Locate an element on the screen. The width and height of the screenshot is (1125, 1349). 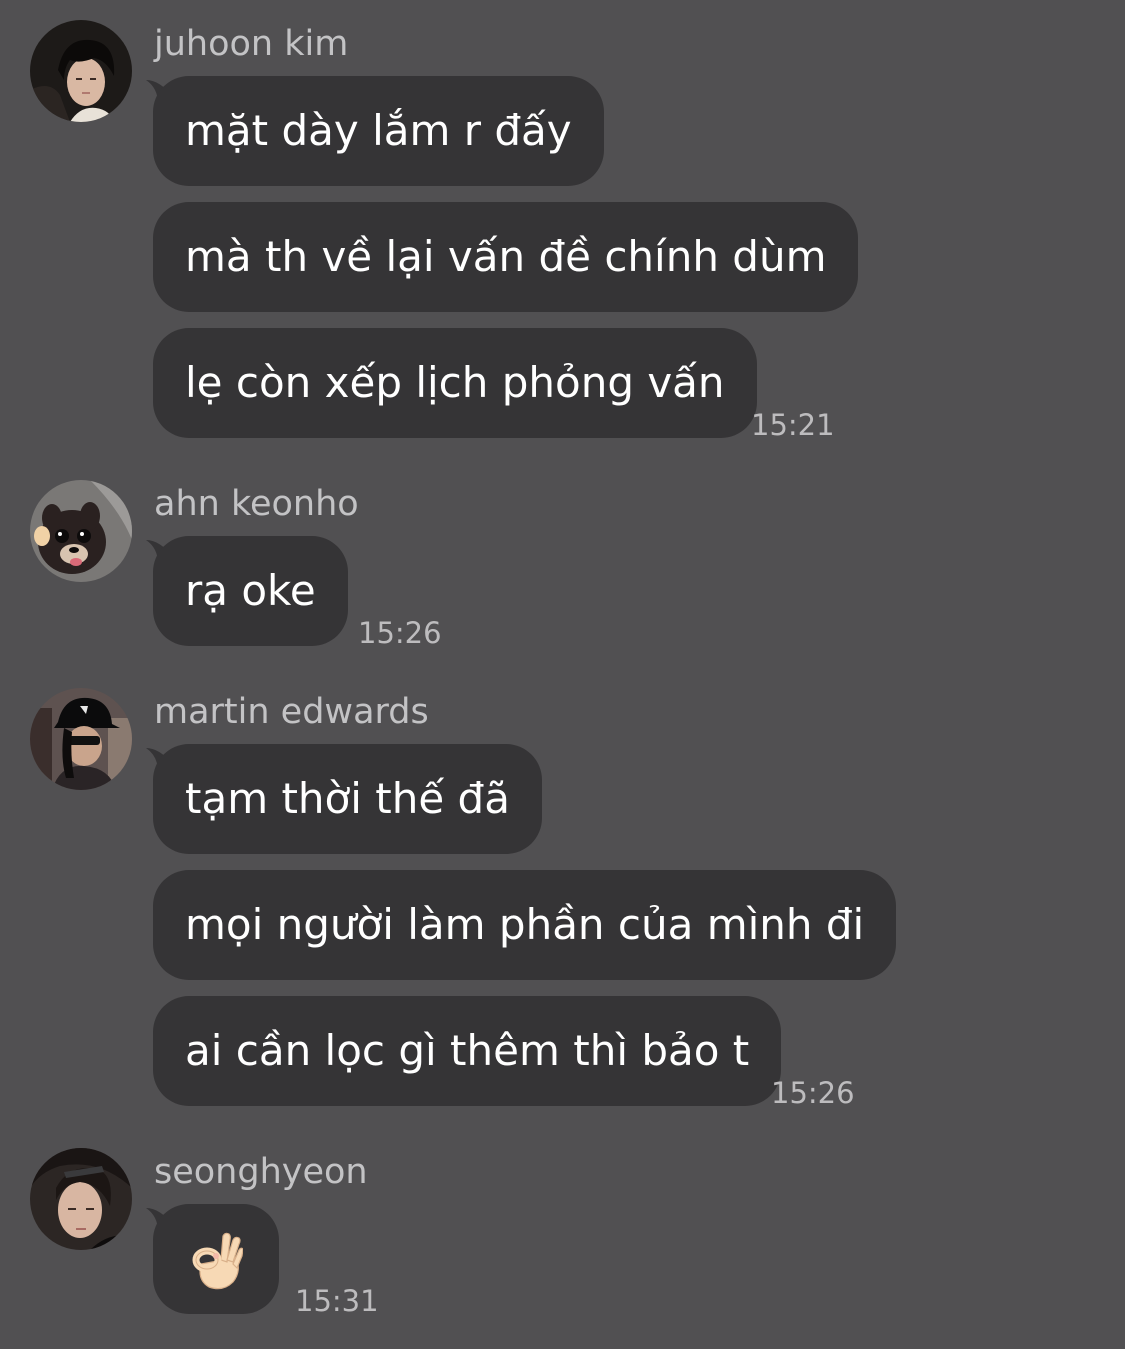
emoji-message-bubble is located at coordinates (216, 1259).